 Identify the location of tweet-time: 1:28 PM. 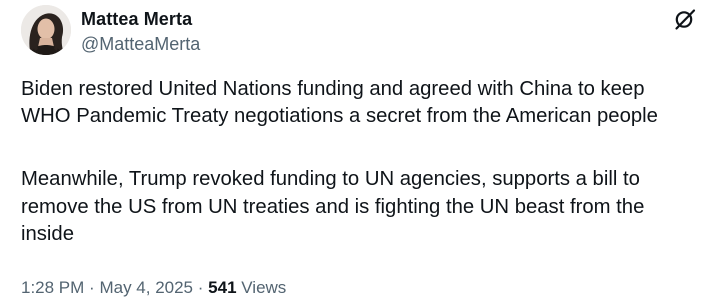
(52, 287).